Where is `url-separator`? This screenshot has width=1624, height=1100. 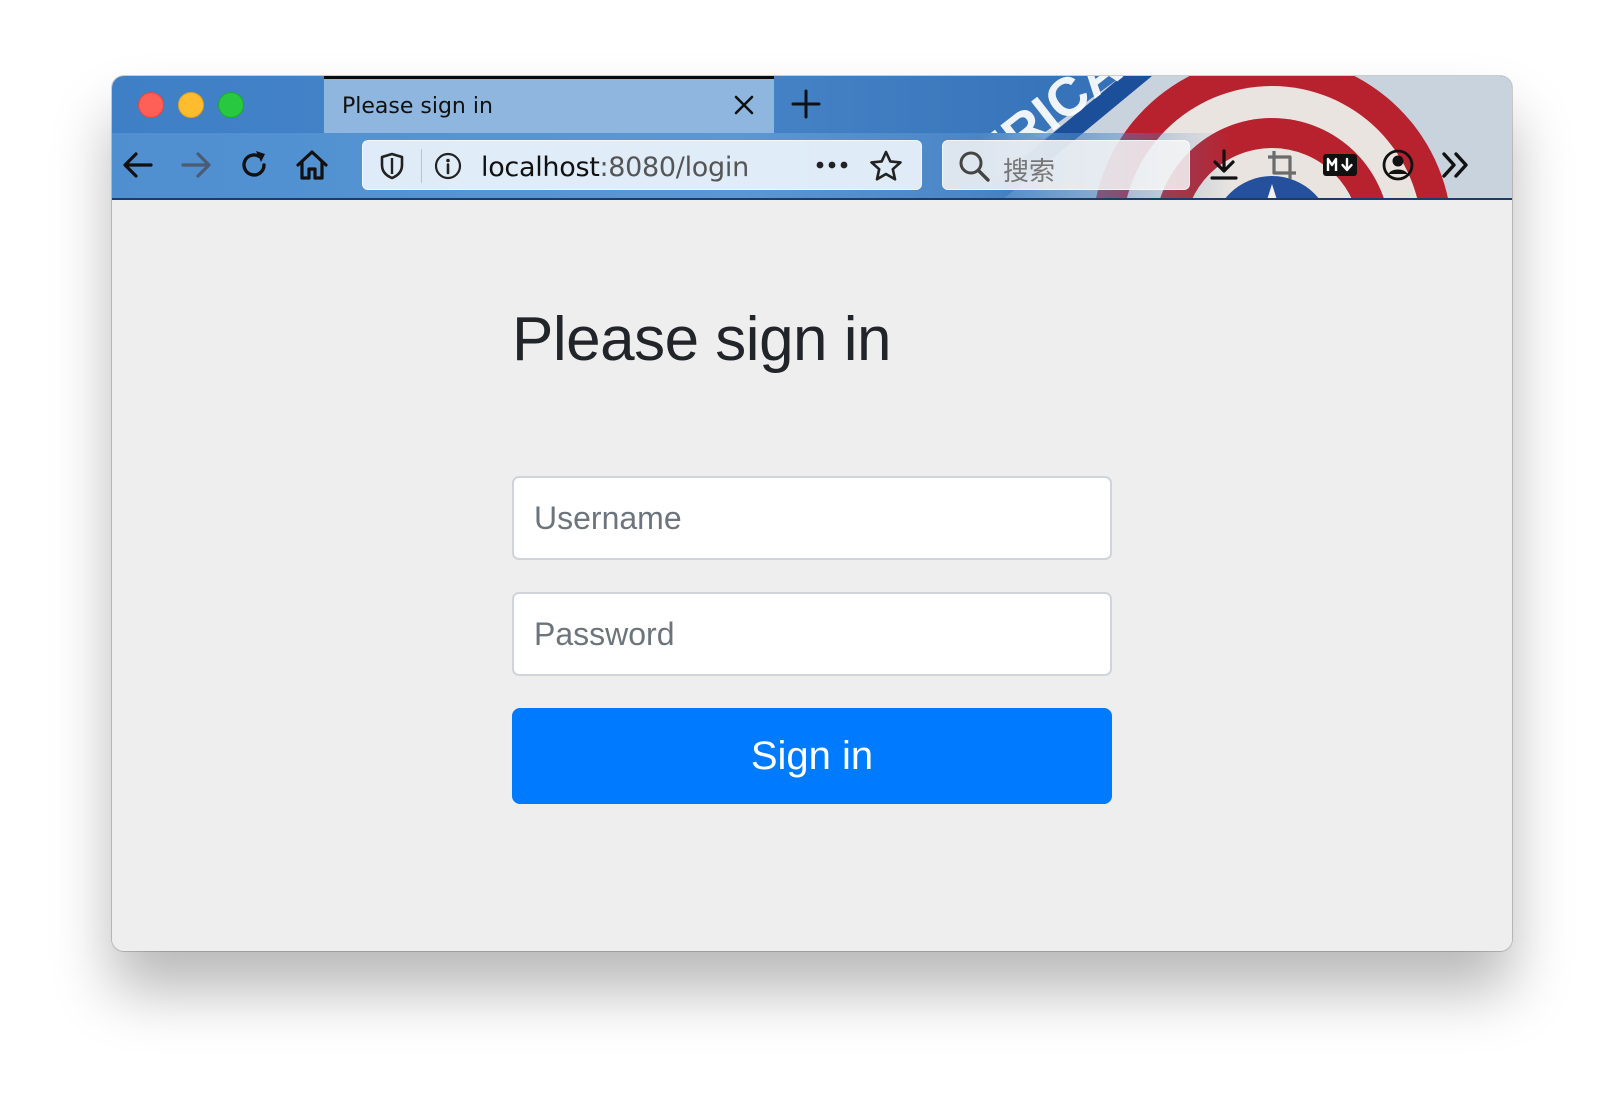
url-separator is located at coordinates (421, 166).